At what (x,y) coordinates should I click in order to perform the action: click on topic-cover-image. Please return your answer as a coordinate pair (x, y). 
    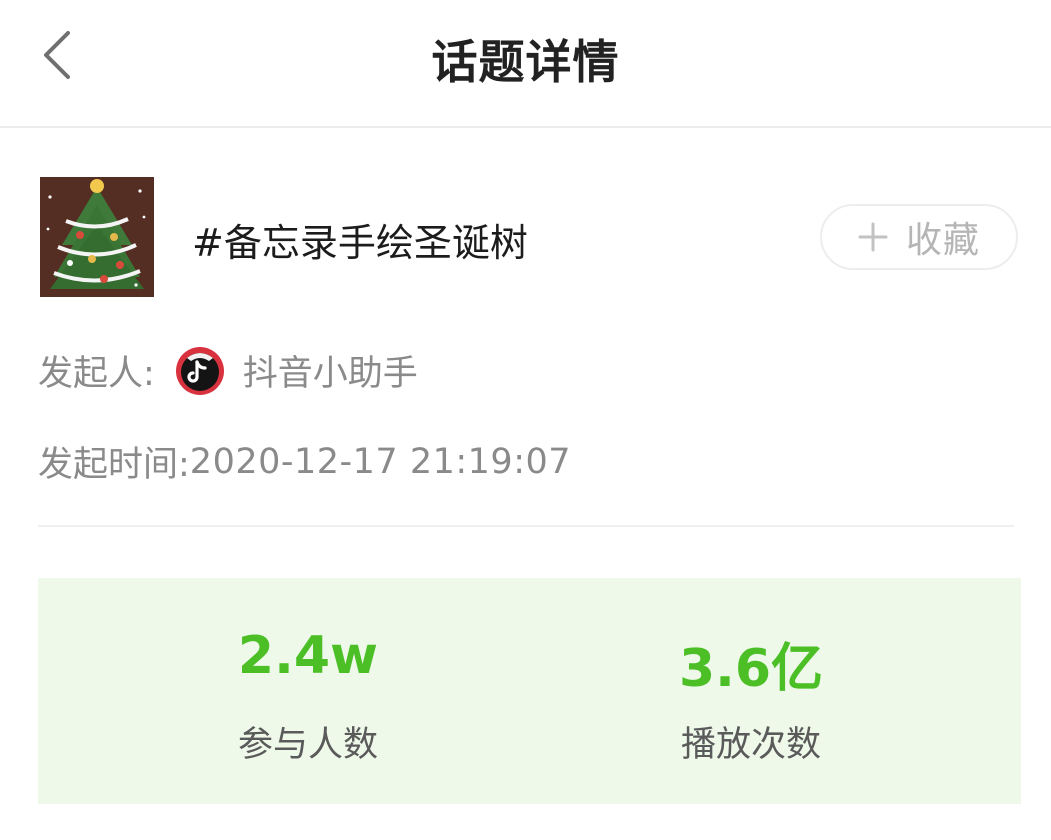
    Looking at the image, I should click on (97, 237).